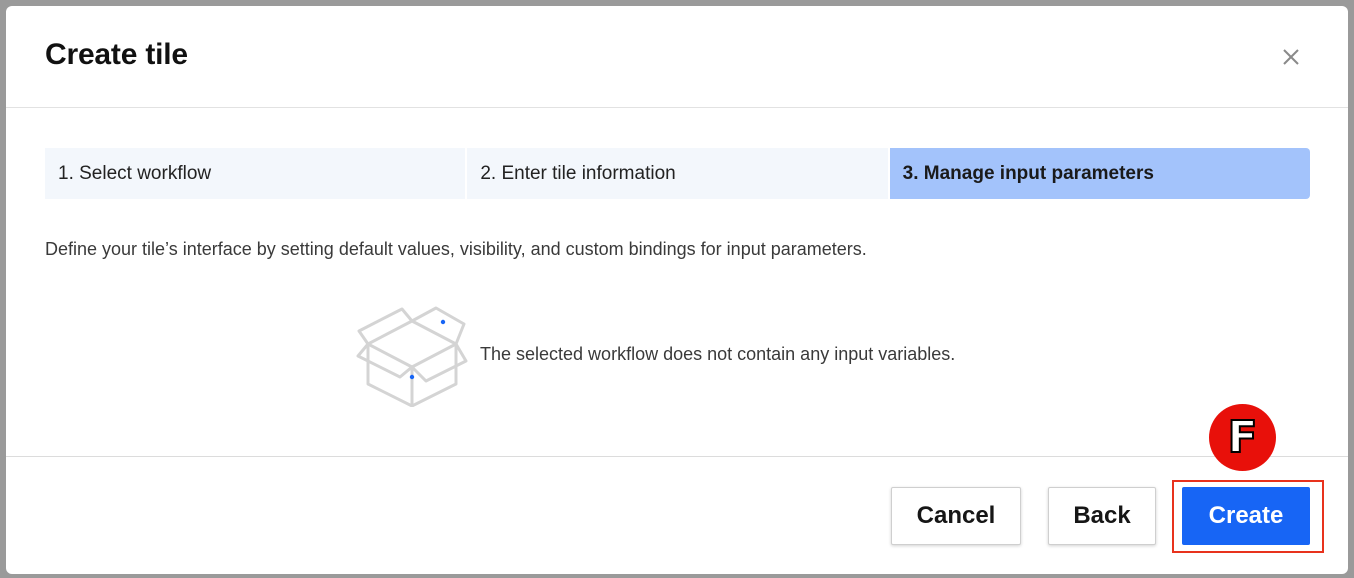  I want to click on step-enter-tile-information: 2. Enter tile information, so click(677, 173).